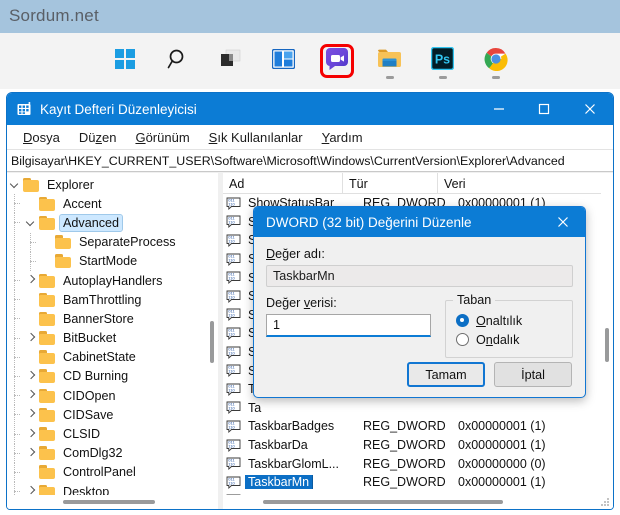  I want to click on tree-item-clsid: CLSID, so click(108, 434).